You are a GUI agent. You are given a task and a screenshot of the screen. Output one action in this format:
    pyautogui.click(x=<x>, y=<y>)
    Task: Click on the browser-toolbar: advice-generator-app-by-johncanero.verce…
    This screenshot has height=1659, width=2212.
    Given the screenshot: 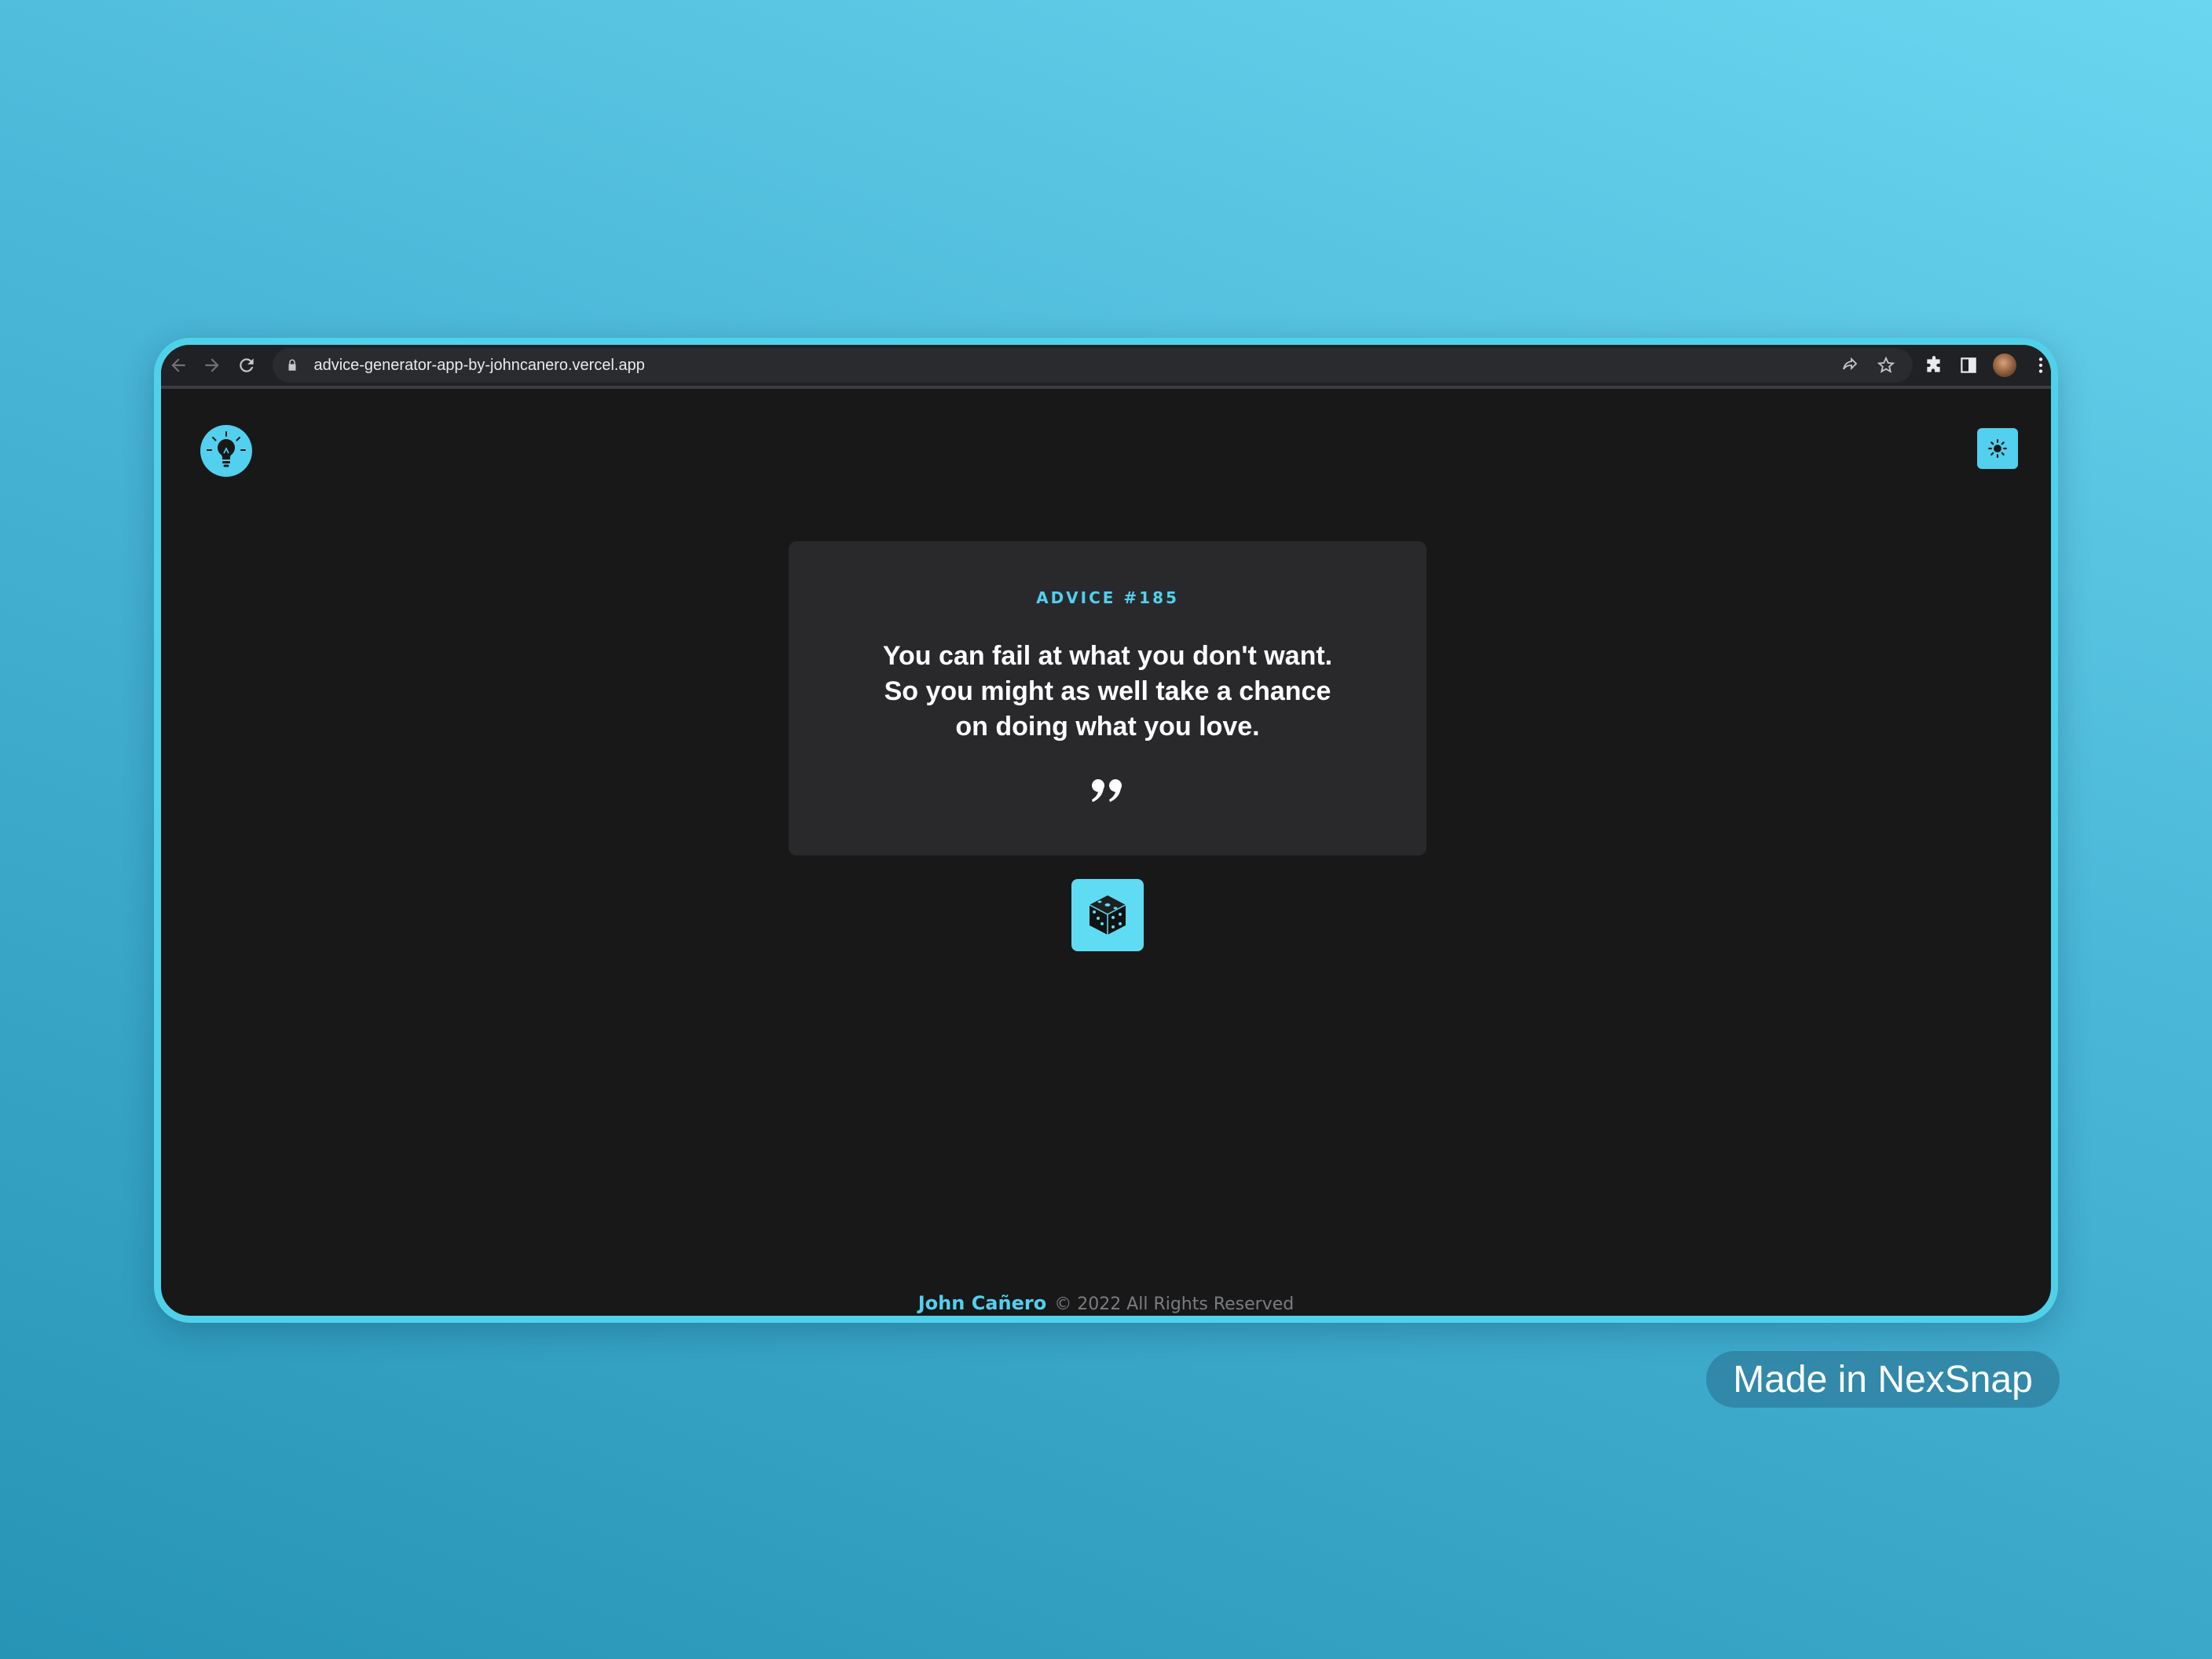 What is the action you would take?
    pyautogui.click(x=1106, y=367)
    